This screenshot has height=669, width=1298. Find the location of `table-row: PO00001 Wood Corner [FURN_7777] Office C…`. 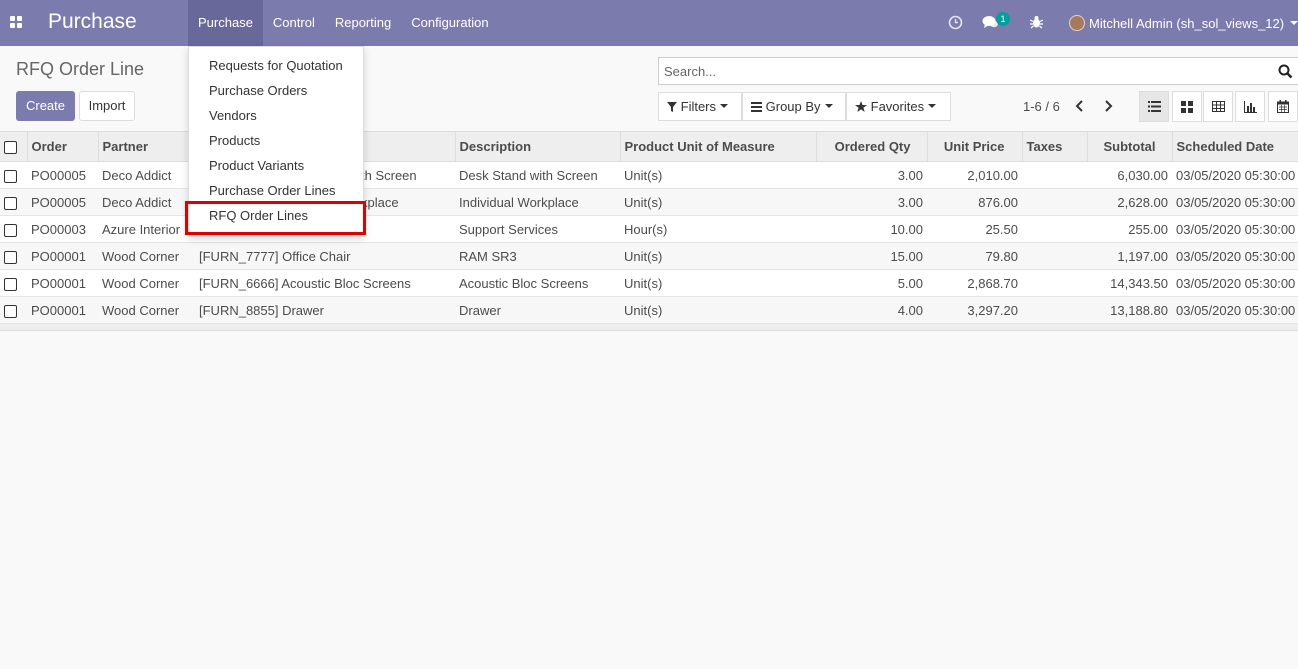

table-row: PO00001 Wood Corner [FURN_7777] Office C… is located at coordinates (649, 256).